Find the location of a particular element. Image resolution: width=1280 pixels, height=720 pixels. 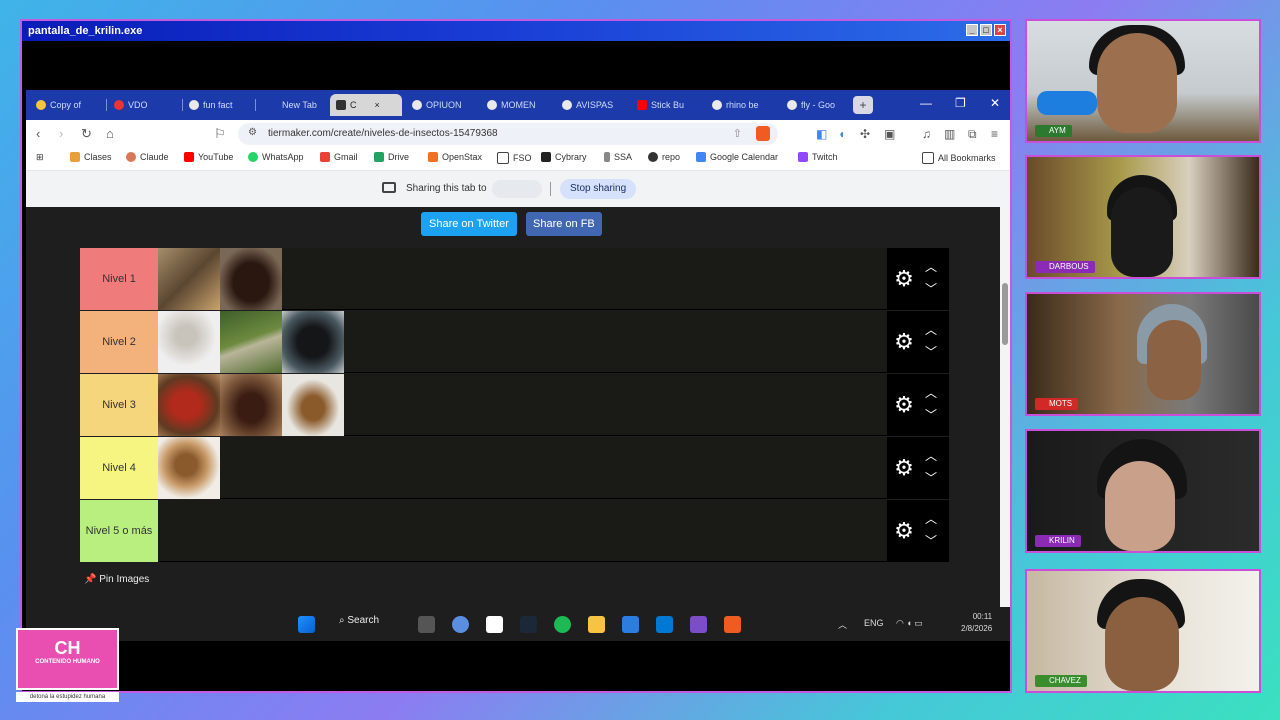

translate-icon: ◧ is located at coordinates (821, 134).